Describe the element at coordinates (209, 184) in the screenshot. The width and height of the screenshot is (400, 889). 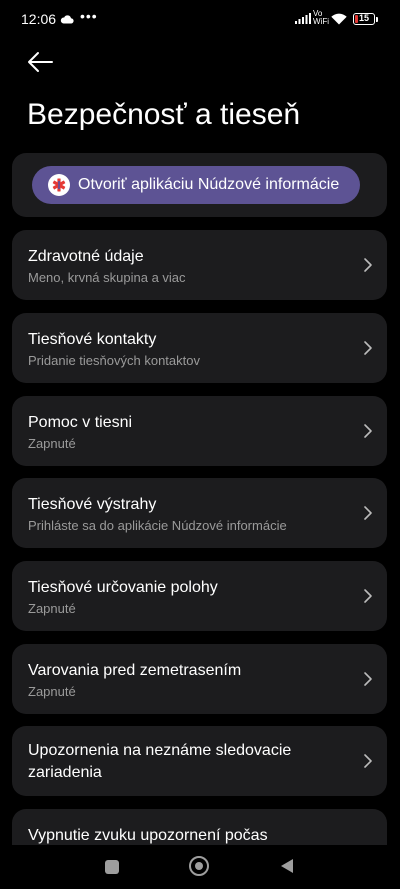
I see `open-emergency-info-label: Otvoriť aplikáciu Núdzové informácie` at that location.